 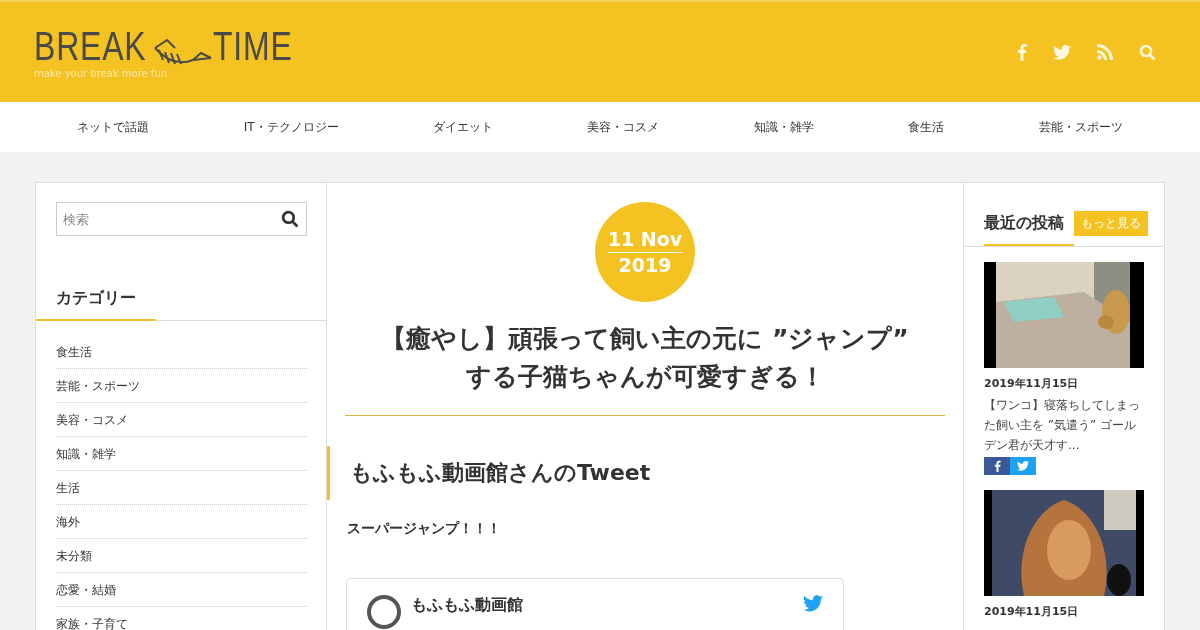 What do you see at coordinates (92, 420) in the screenshot?
I see `category-link: 美容・コスメ` at bounding box center [92, 420].